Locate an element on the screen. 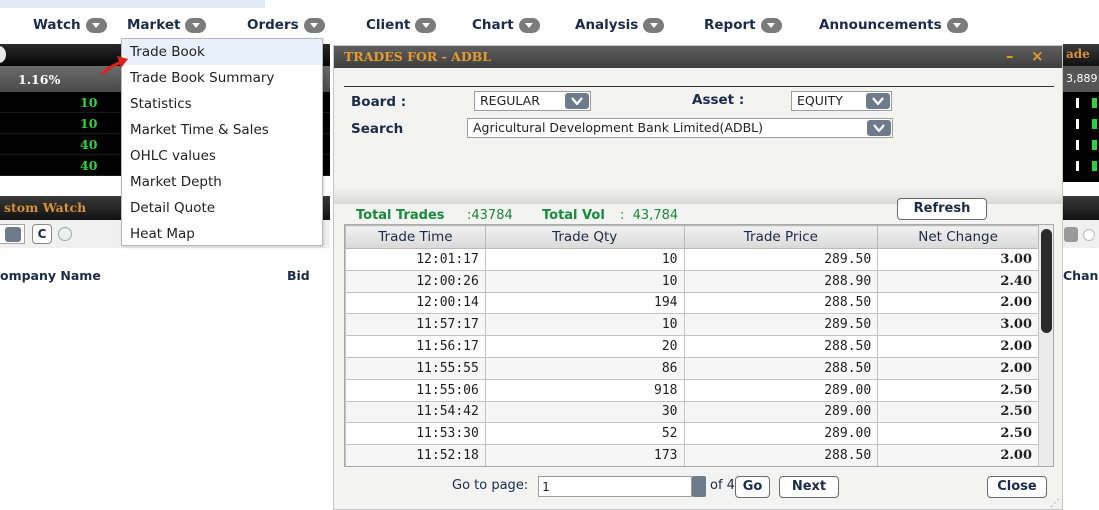  page-count: of 4 is located at coordinates (722, 485).